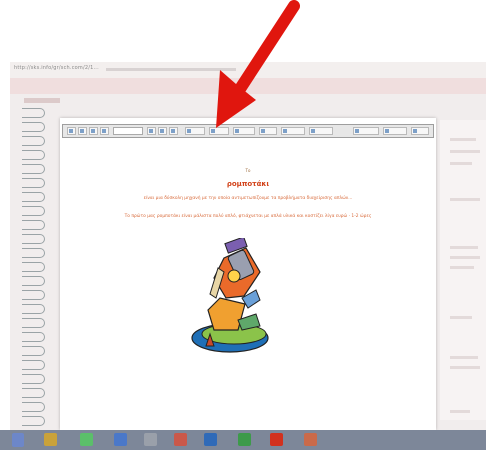  Describe the element at coordinates (104, 131) in the screenshot. I see `redo-icon` at that location.